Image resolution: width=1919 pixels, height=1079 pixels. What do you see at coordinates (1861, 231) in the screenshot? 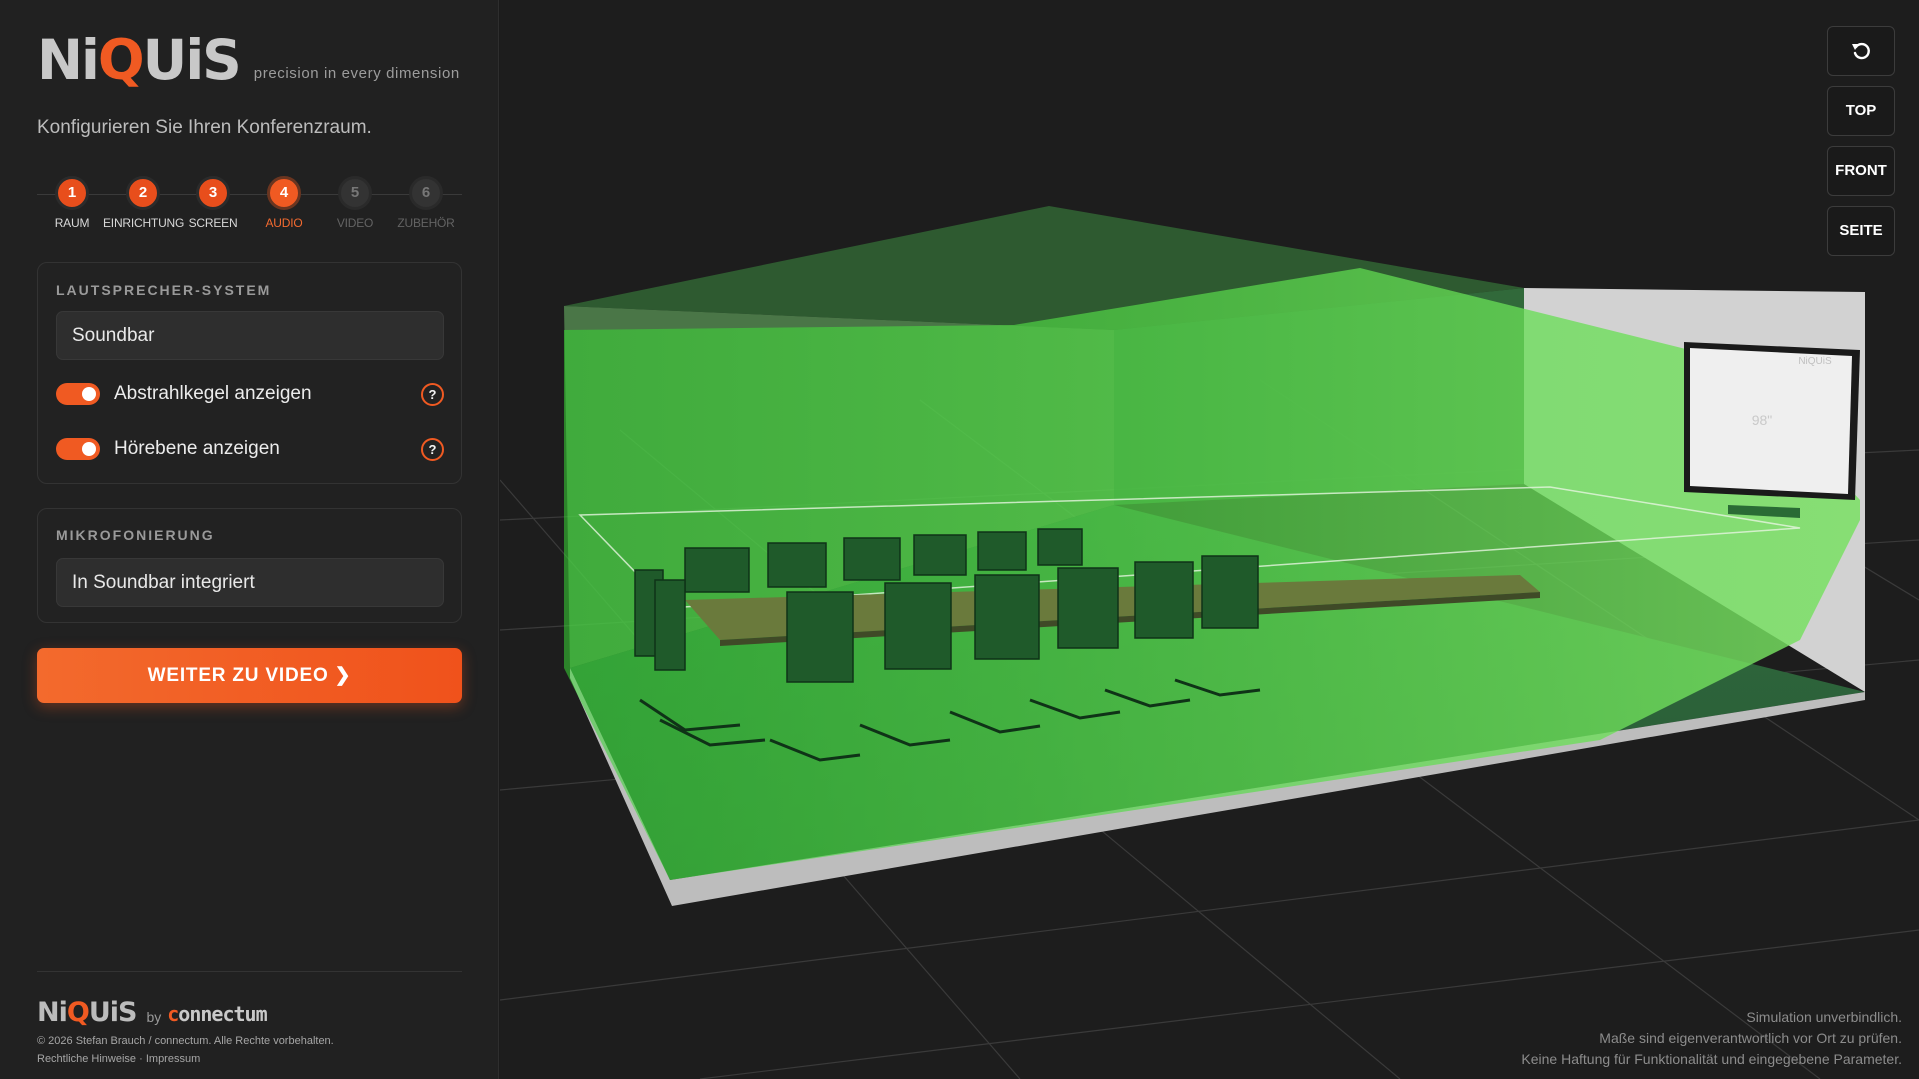
I see `view-side-button: SEITE` at bounding box center [1861, 231].